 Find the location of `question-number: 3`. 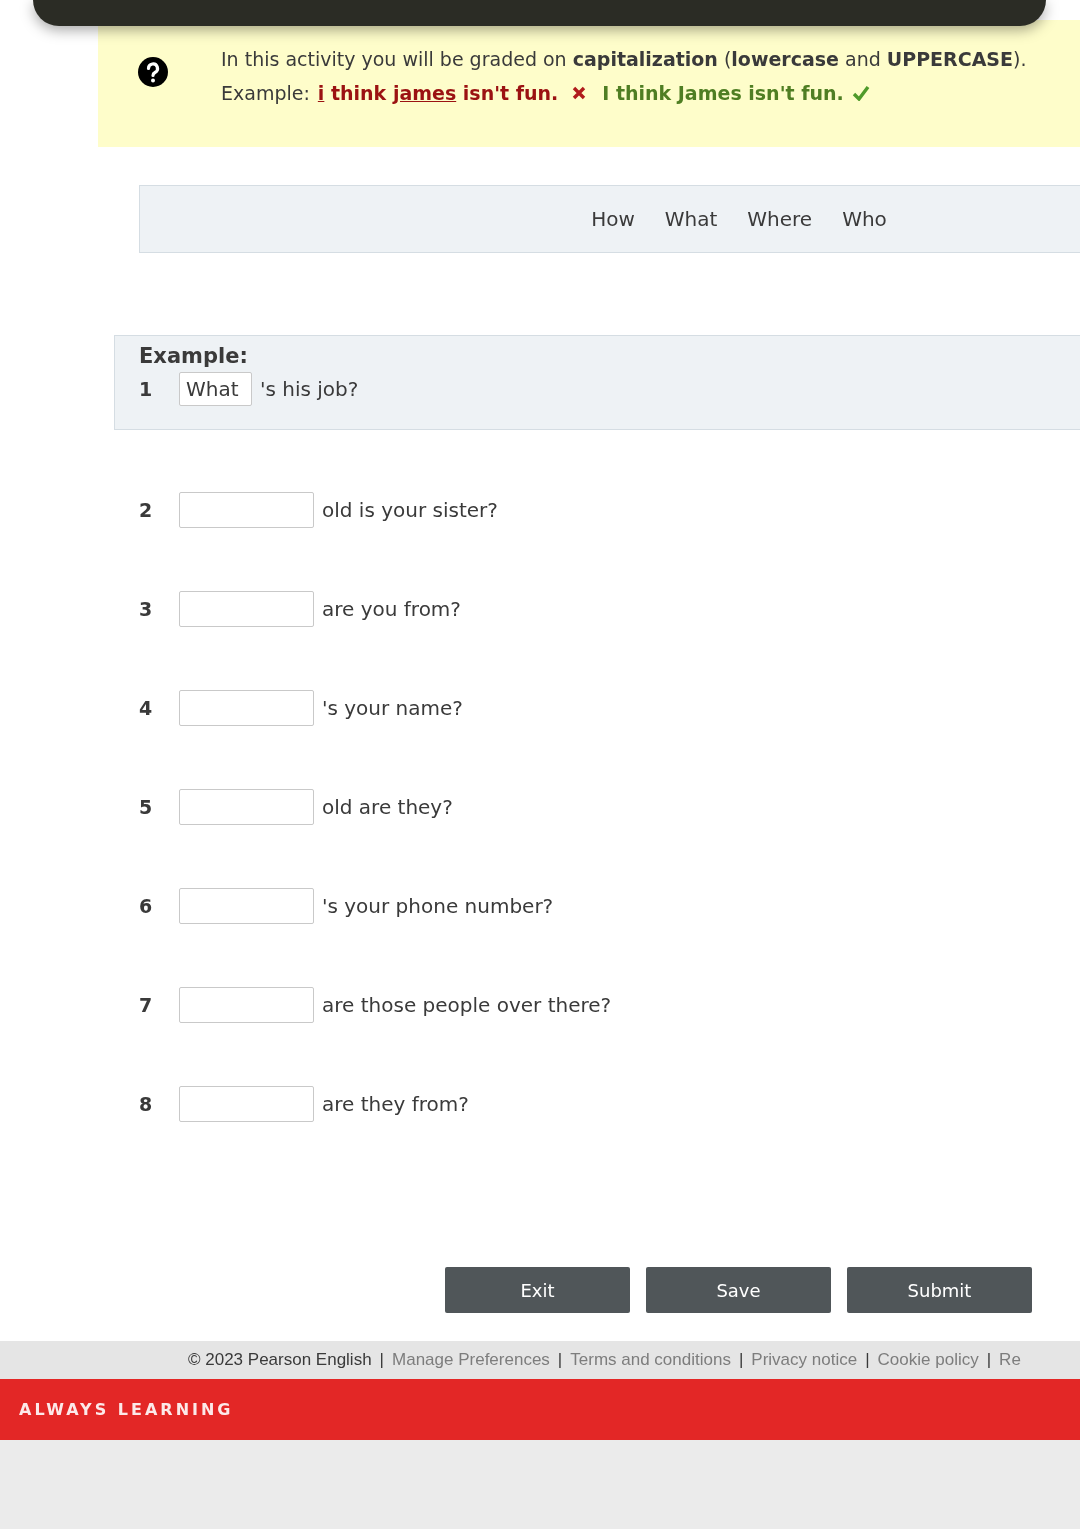

question-number: 3 is located at coordinates (146, 609).